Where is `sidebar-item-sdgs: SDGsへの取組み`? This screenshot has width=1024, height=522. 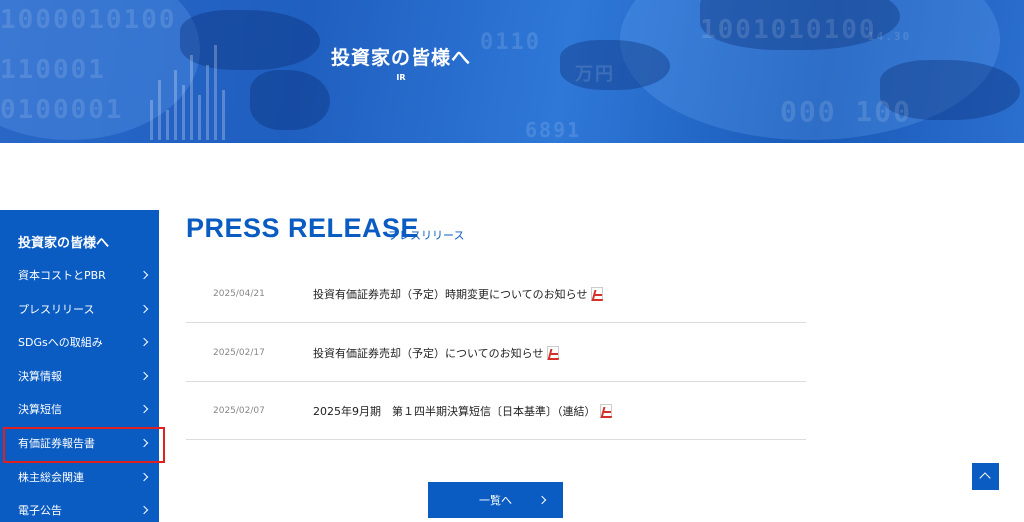
sidebar-item-sdgs: SDGsへの取組み is located at coordinates (79, 341).